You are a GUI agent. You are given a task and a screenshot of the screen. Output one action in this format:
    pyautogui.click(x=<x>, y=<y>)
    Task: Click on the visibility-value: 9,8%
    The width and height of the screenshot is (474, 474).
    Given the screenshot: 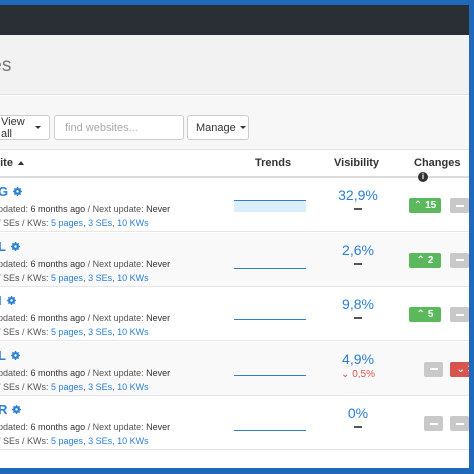 What is the action you would take?
    pyautogui.click(x=358, y=304)
    